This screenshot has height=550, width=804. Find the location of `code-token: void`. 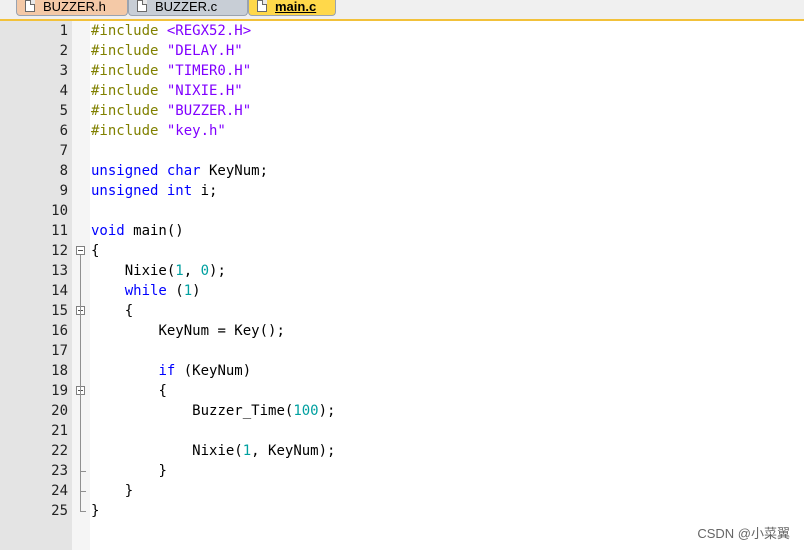

code-token: void is located at coordinates (108, 231).